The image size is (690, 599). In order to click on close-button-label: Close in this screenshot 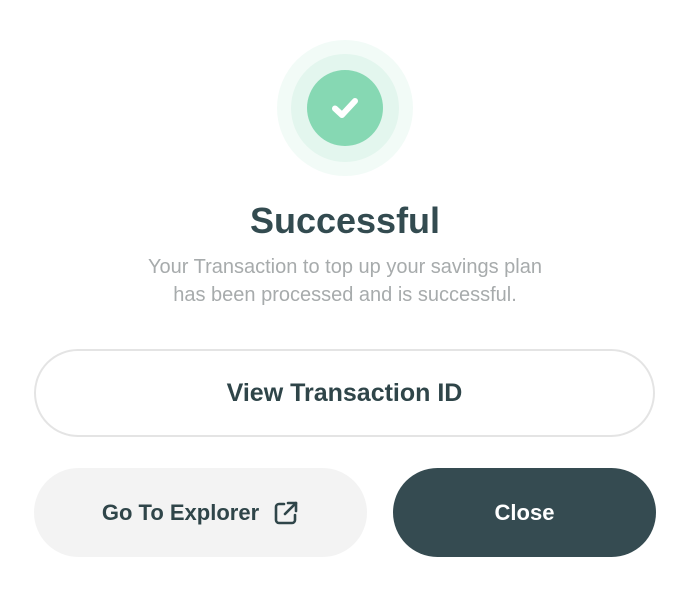, I will do `click(524, 512)`.